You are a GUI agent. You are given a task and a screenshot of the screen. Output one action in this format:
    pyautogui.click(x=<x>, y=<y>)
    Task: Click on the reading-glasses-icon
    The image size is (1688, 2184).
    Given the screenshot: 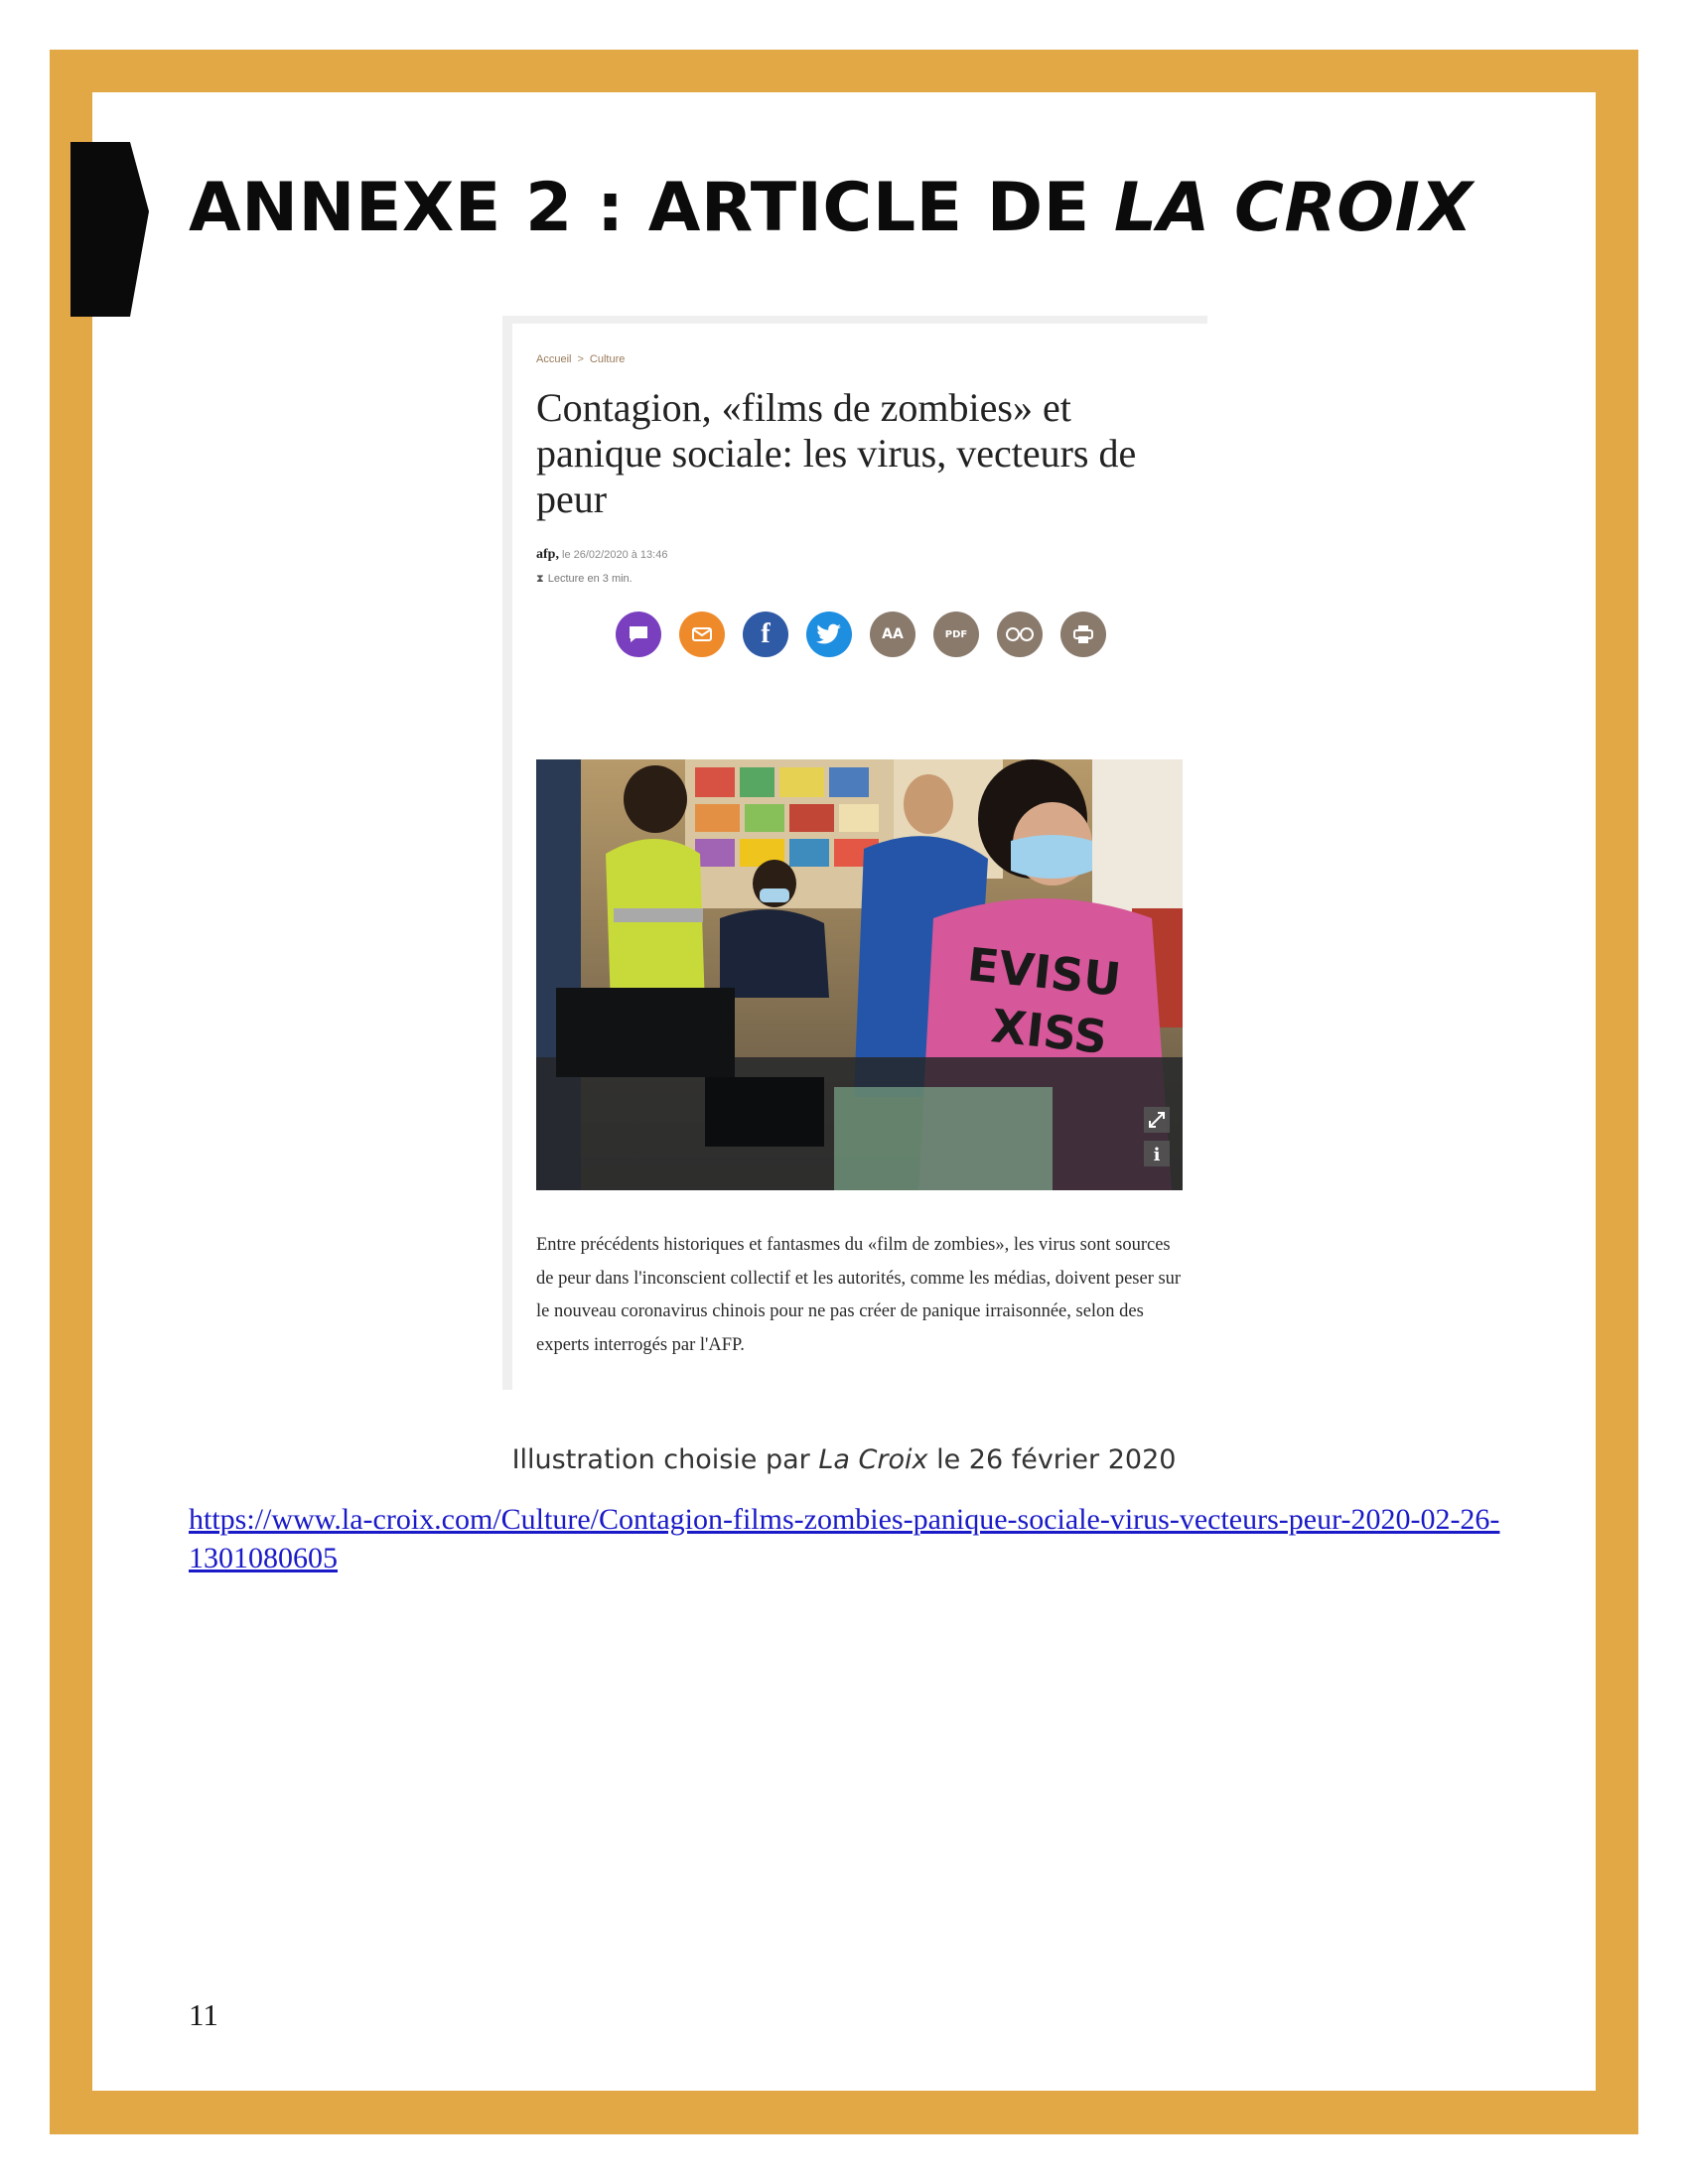 What is the action you would take?
    pyautogui.click(x=1020, y=634)
    